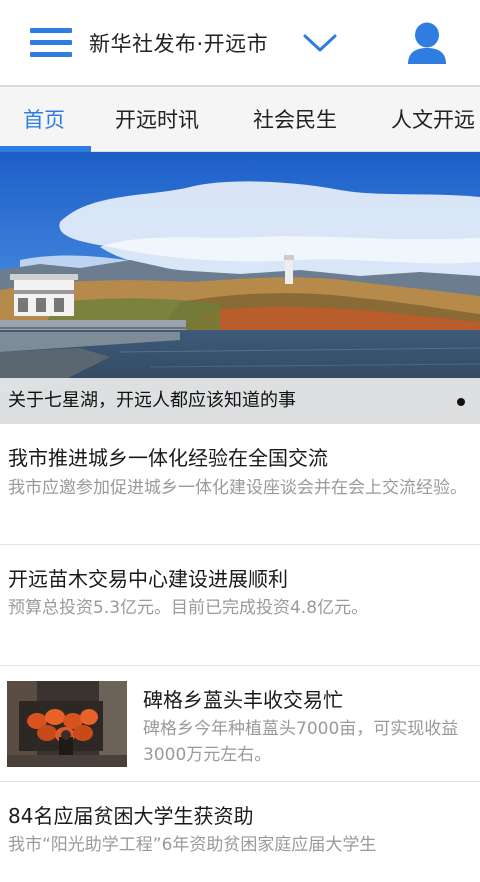 The image size is (480, 882). Describe the element at coordinates (148, 579) in the screenshot. I see `news-title: 开远苗木交易中心建设进展顺利` at that location.